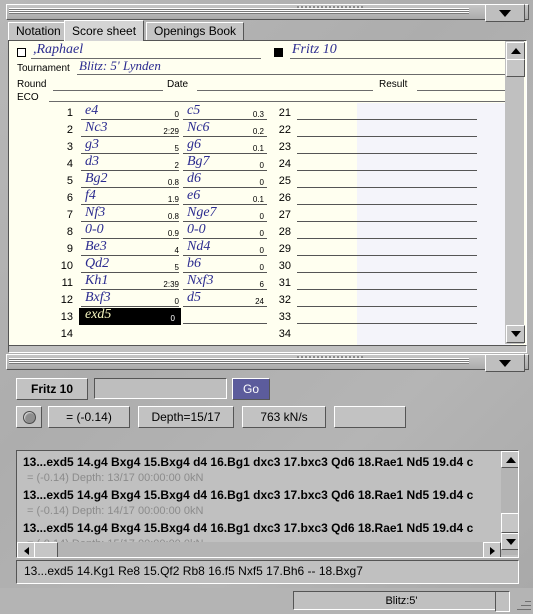 Image resolution: width=533 pixels, height=614 pixels. What do you see at coordinates (89, 417) in the screenshot?
I see `evaluation-field: = (-0.14)` at bounding box center [89, 417].